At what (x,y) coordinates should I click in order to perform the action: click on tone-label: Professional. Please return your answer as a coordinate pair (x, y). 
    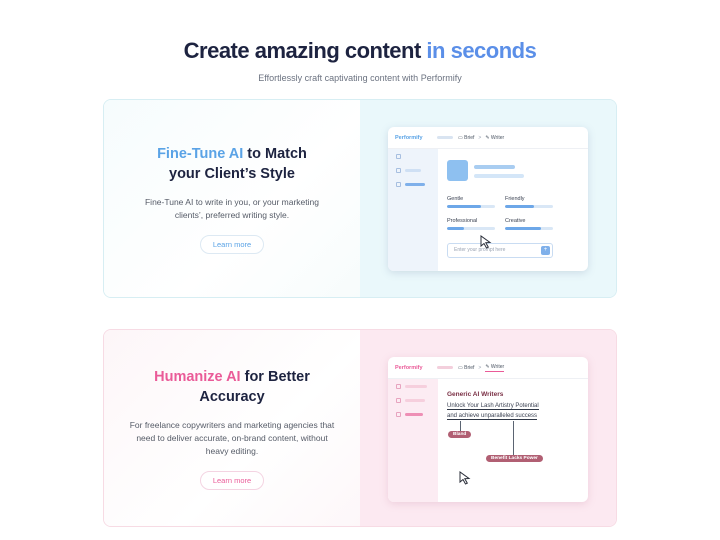
    Looking at the image, I should click on (462, 221).